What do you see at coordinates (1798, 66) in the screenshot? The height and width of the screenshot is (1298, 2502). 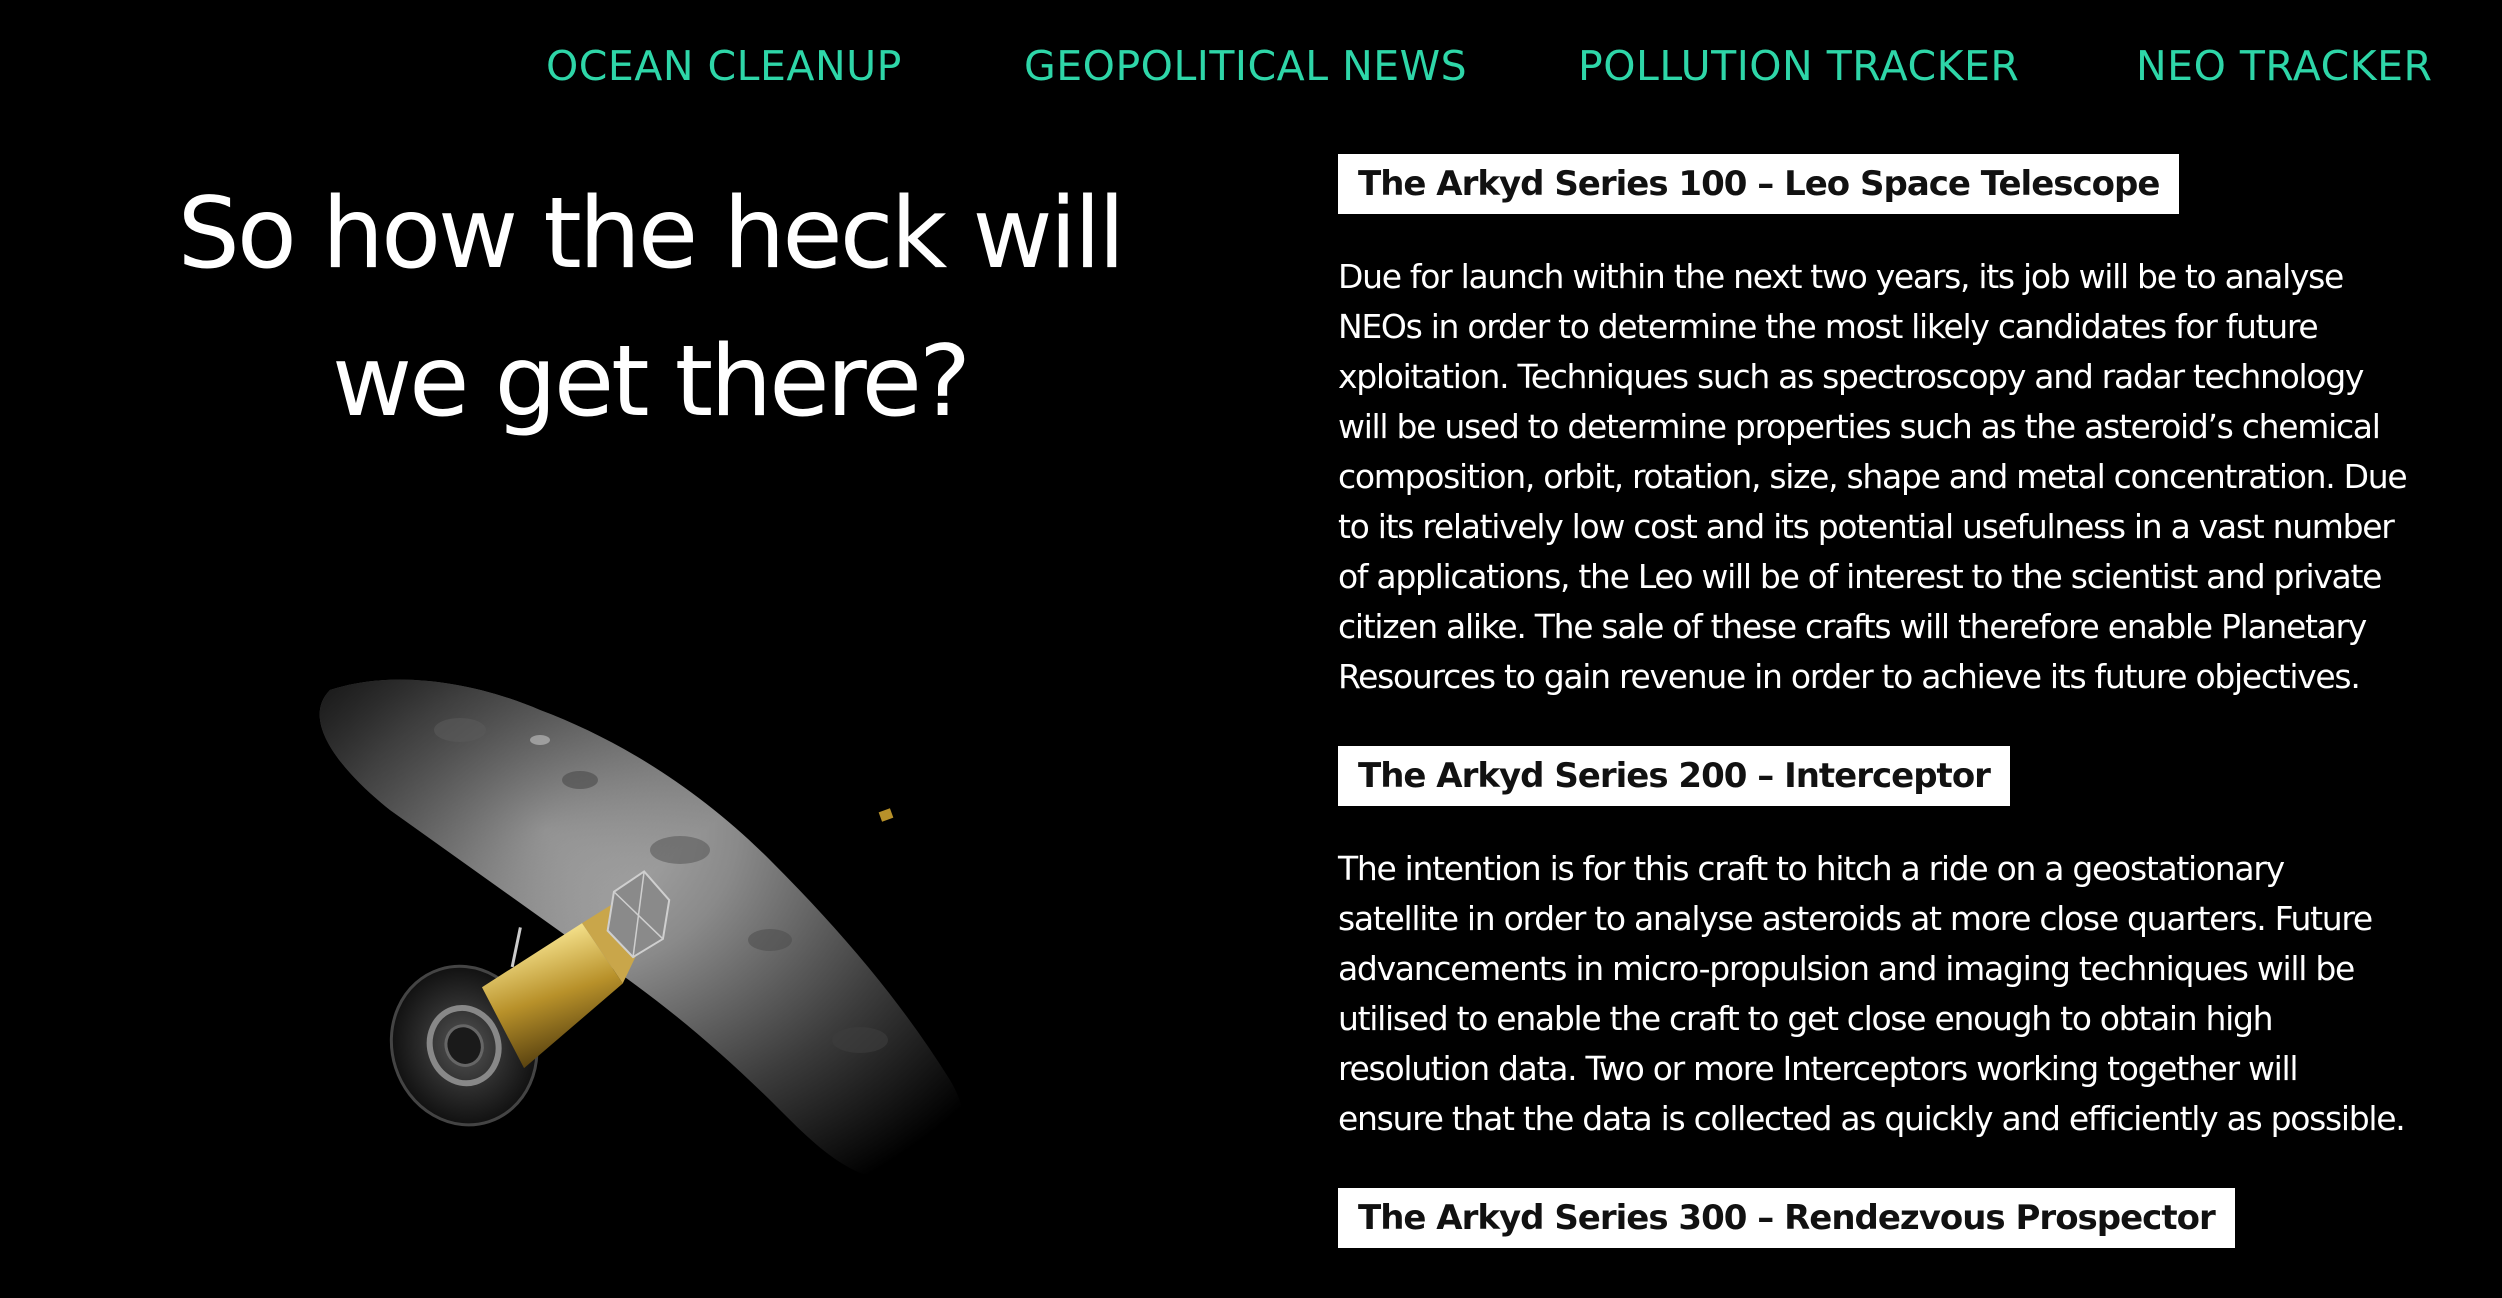 I see `nav-link-pollution-tracker: POLLUTION TRACKER` at bounding box center [1798, 66].